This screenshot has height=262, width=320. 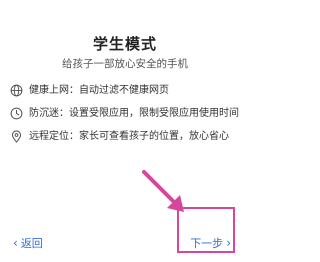 I want to click on feature-remote-location: 远程定位：家长可查看孩子的位置，放心省心, so click(x=128, y=136).